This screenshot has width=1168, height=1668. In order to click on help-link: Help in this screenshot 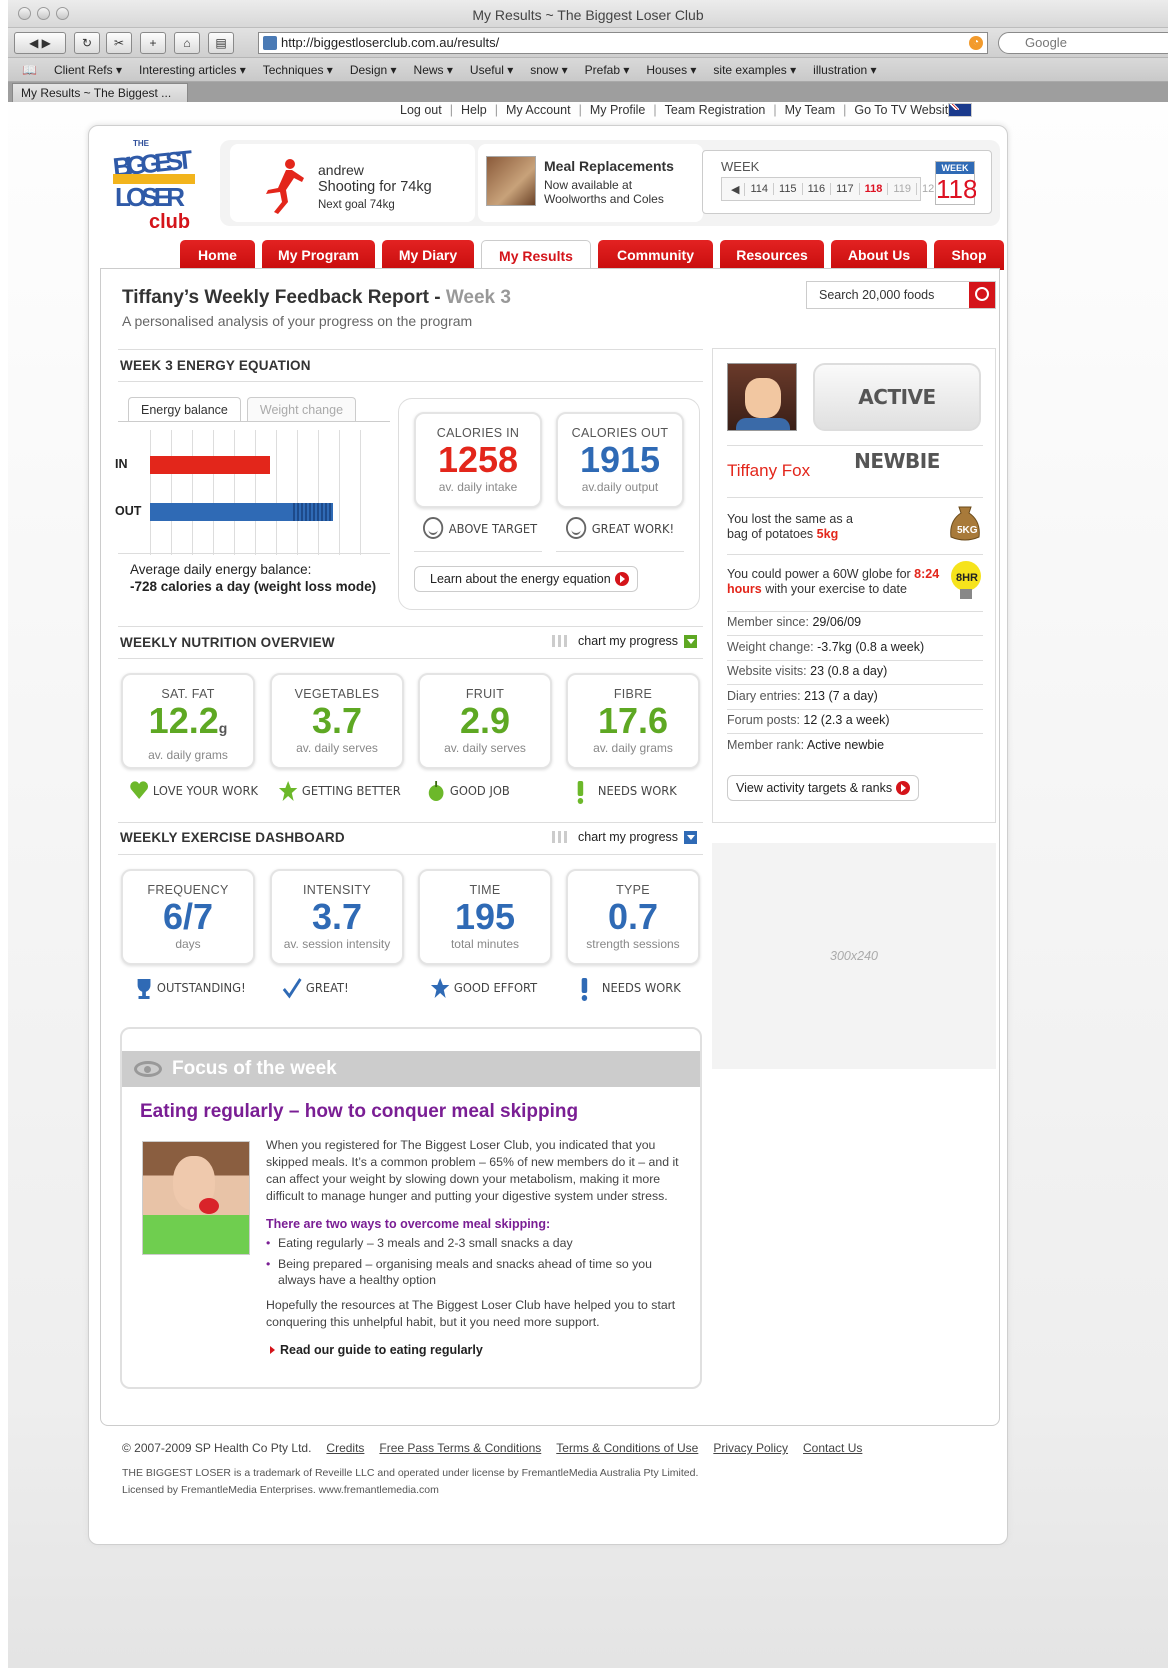, I will do `click(474, 110)`.